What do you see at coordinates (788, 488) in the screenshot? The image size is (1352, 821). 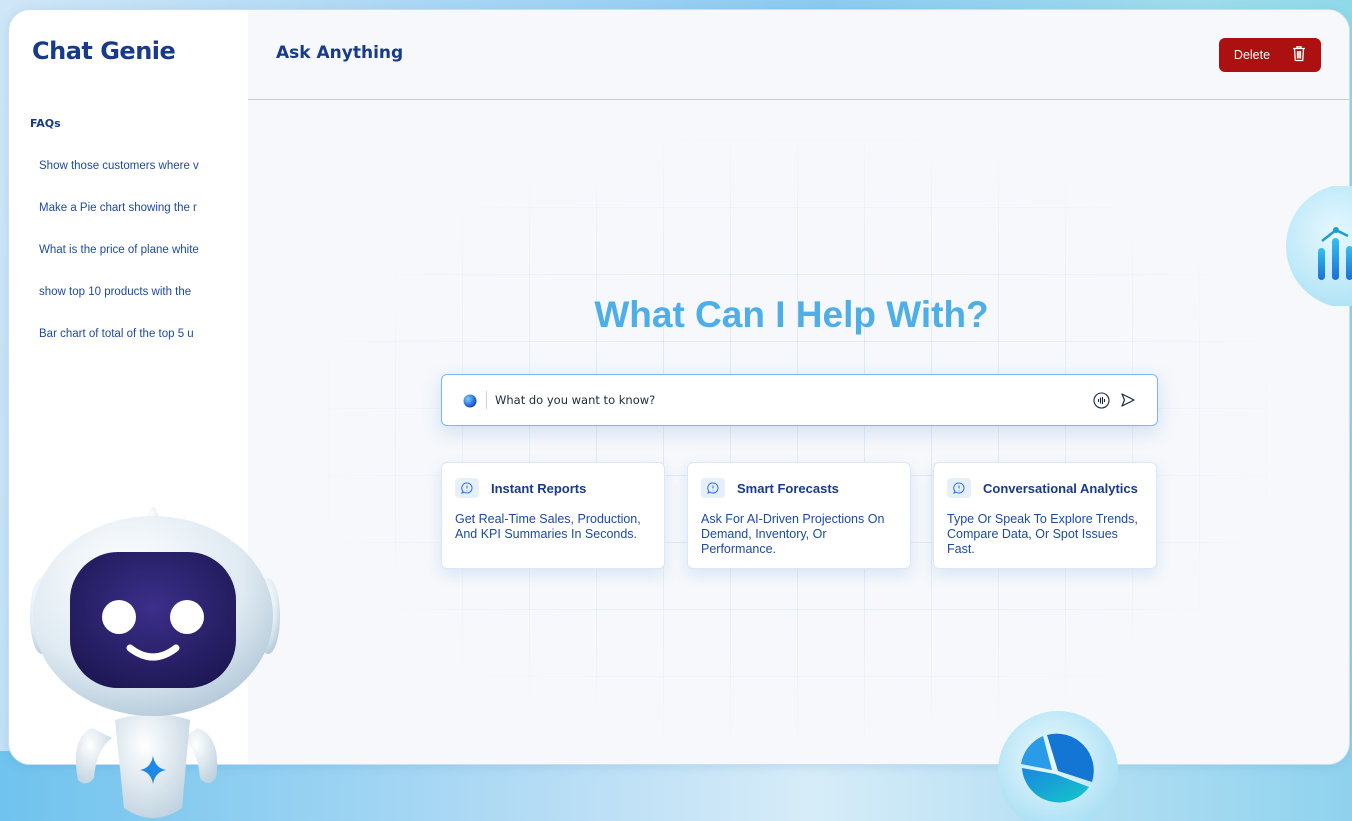 I see `card-title: Smart Forecasts` at bounding box center [788, 488].